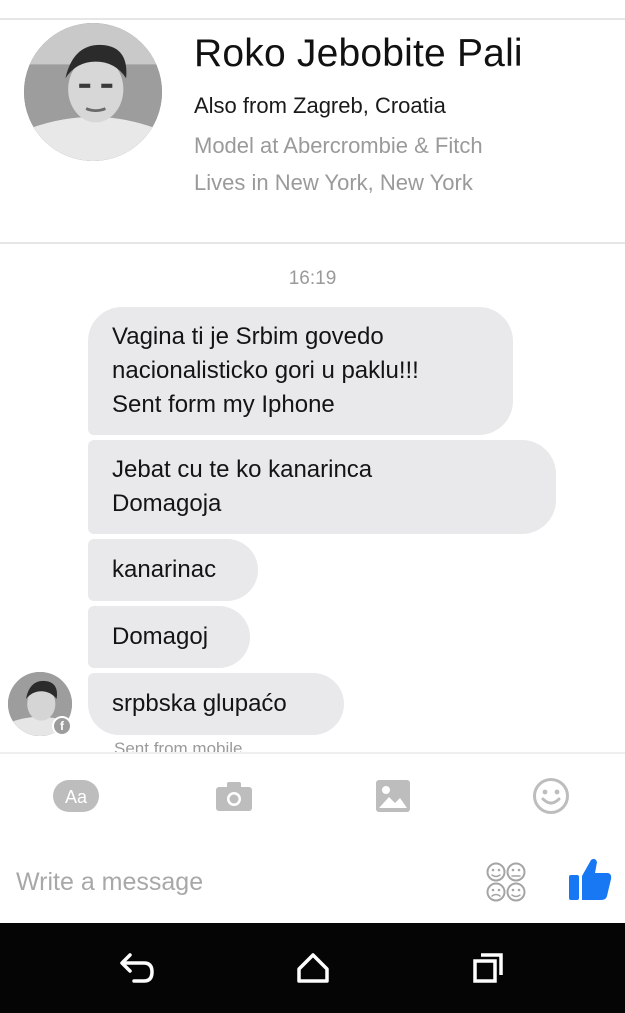 The width and height of the screenshot is (625, 1013). What do you see at coordinates (223, 404) in the screenshot?
I see `message-line: Sent form my Iphone` at bounding box center [223, 404].